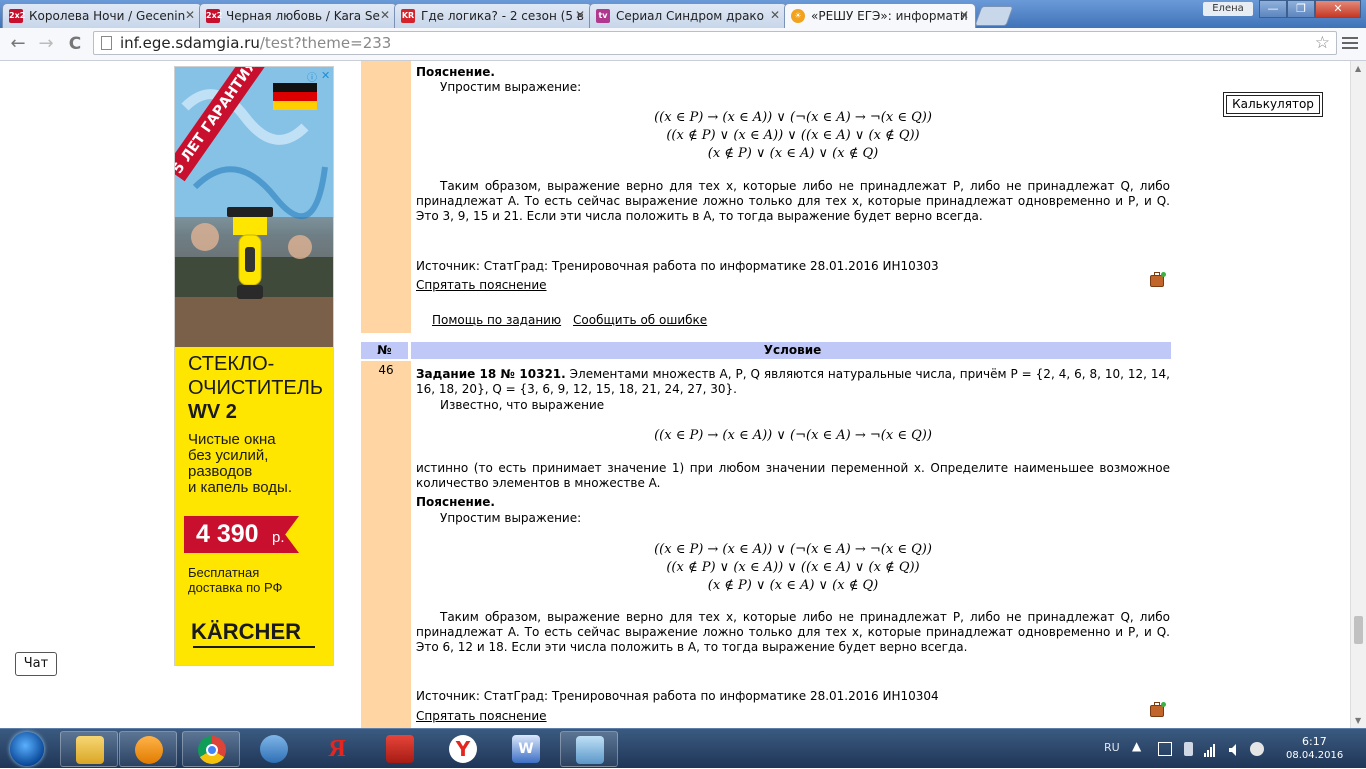 This screenshot has height=769, width=1366. Describe the element at coordinates (232, 439) in the screenshot. I see `ad-body-1: Чистые окна` at that location.